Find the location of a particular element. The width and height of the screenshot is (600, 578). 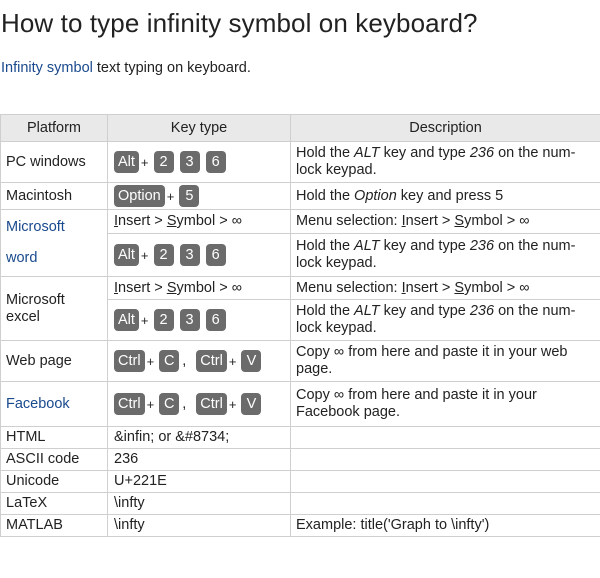

description-cell: Example: title('Graph to \infty') is located at coordinates (445, 525).